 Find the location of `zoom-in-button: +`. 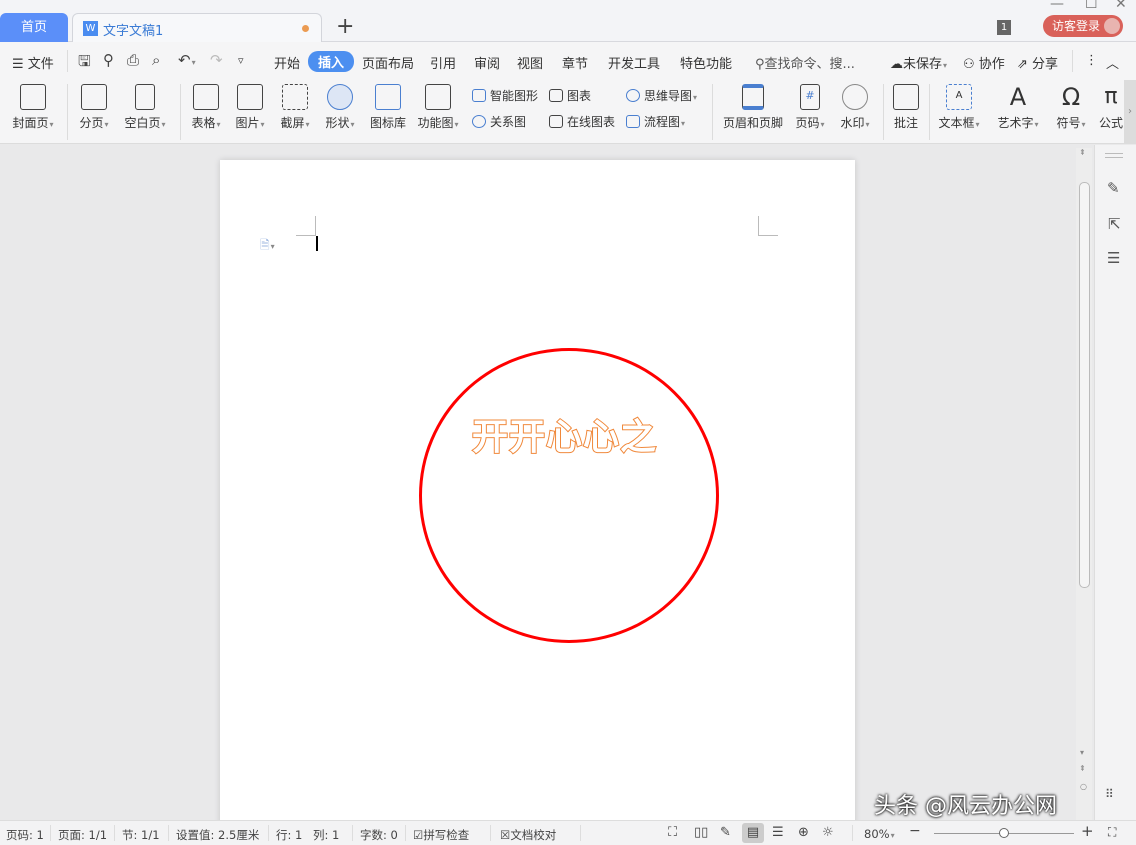

zoom-in-button: + is located at coordinates (1087, 831).